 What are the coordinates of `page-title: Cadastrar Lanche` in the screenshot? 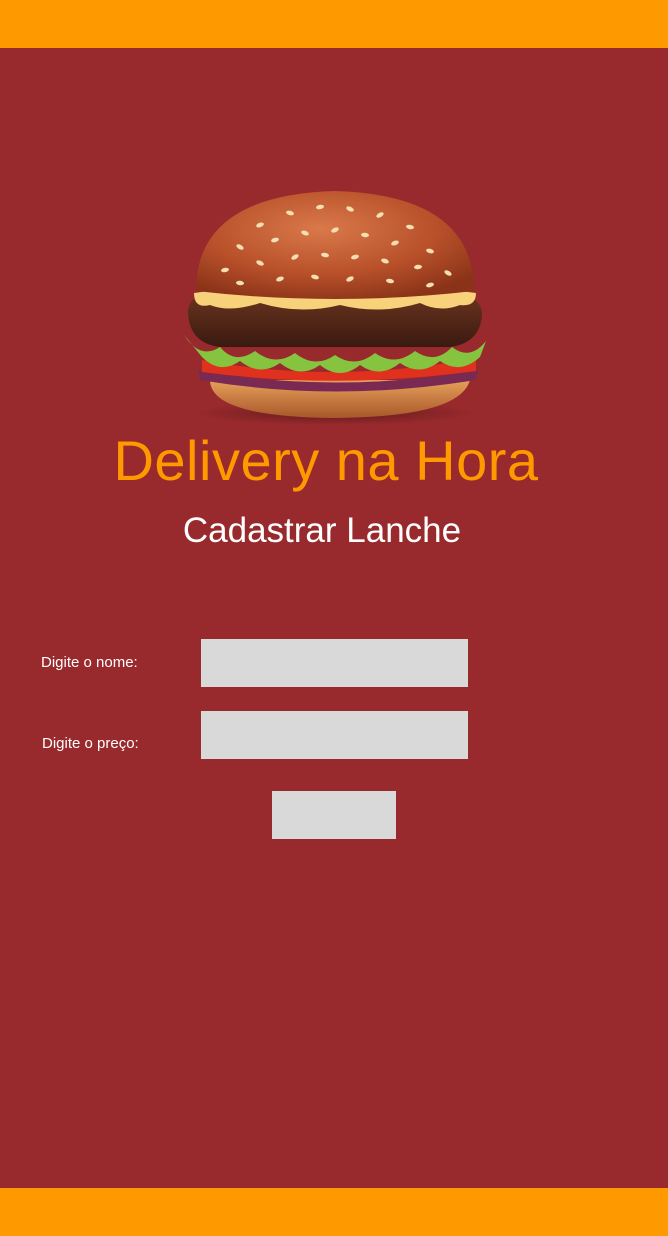 It's located at (322, 530).